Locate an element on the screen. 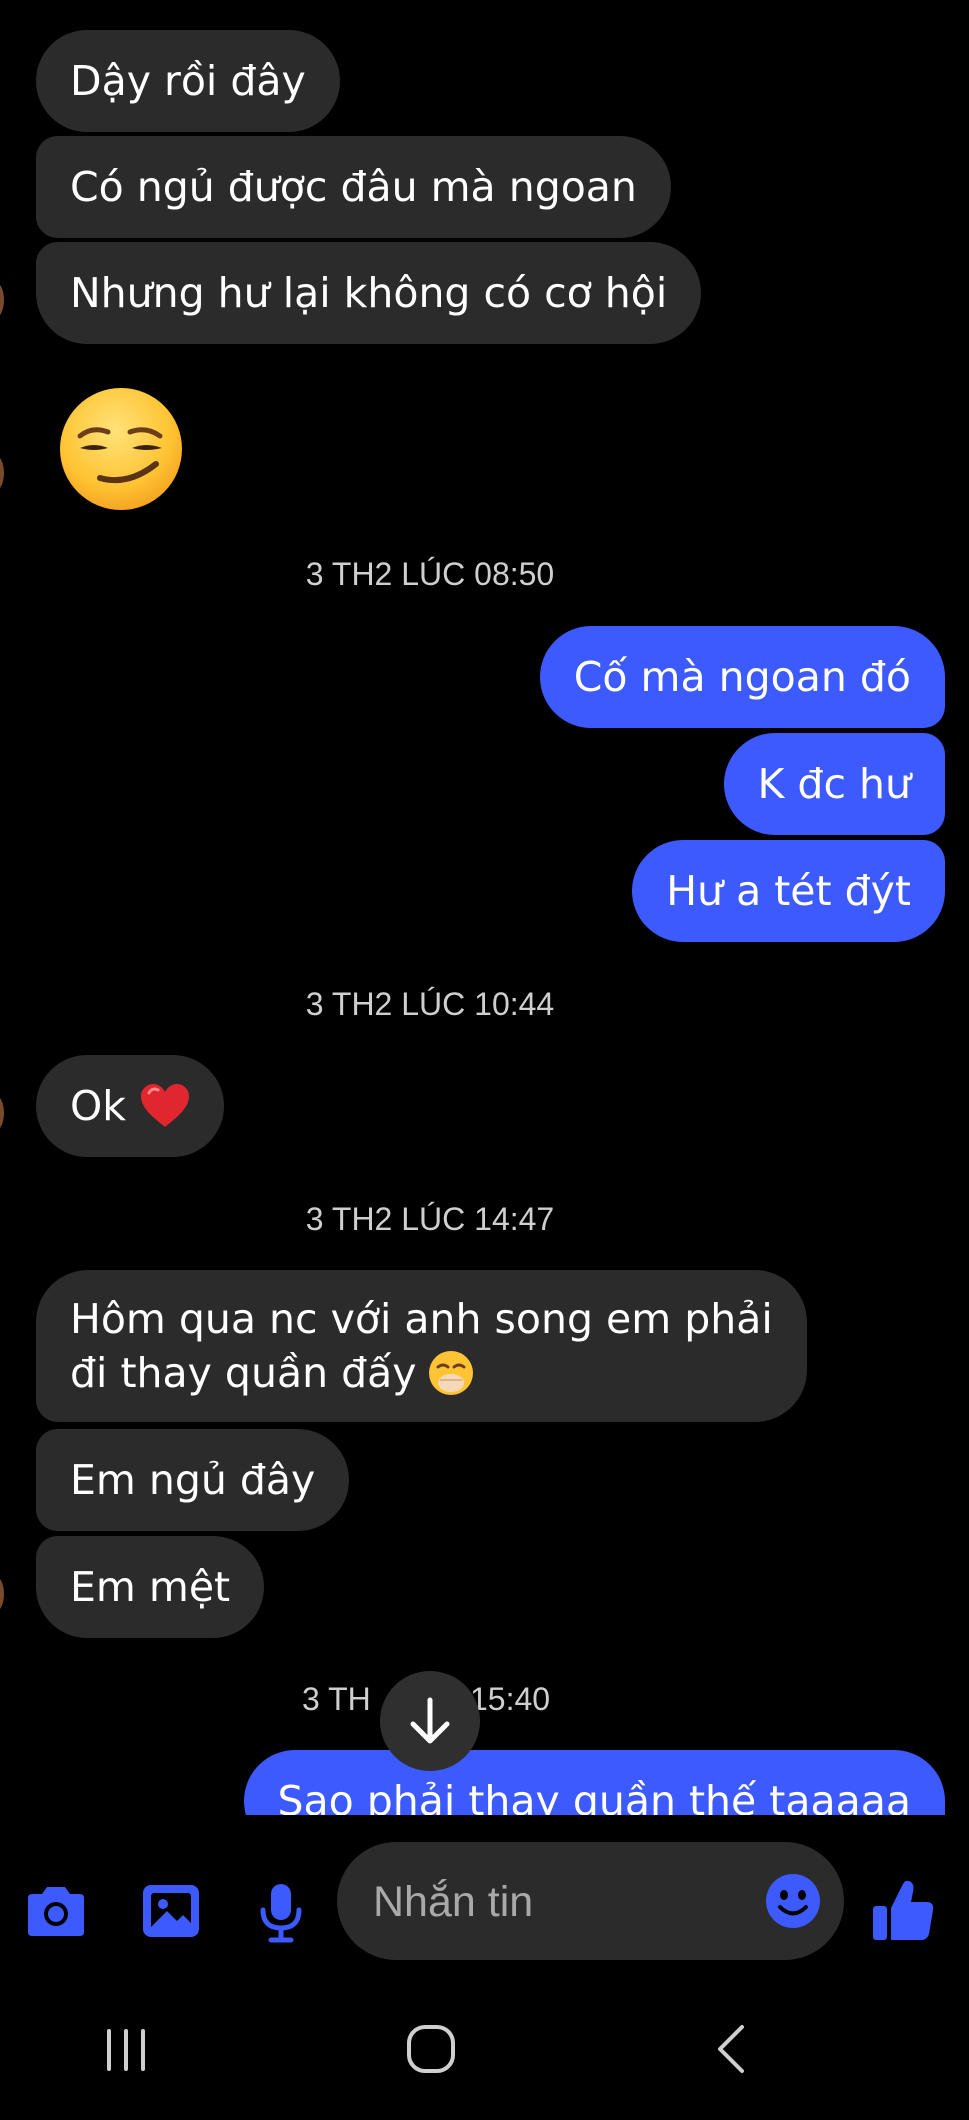 Image resolution: width=969 pixels, height=2120 pixels. outgoing-message: Cố mà ngoan đó is located at coordinates (742, 677).